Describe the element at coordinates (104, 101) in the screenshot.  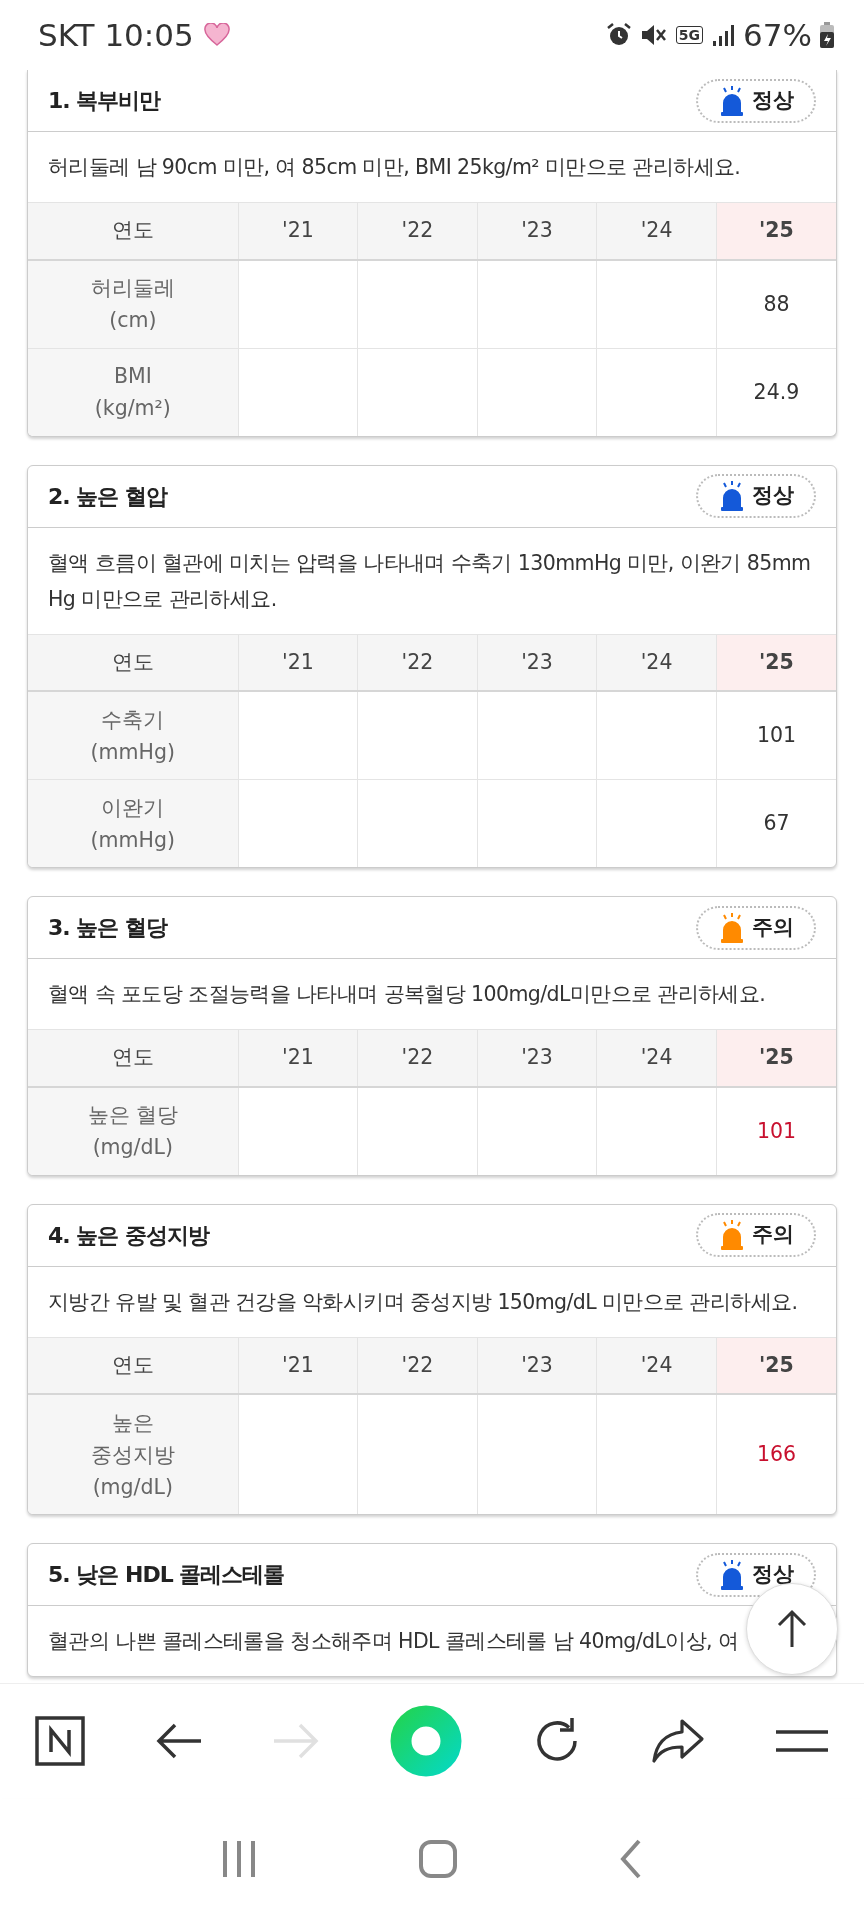
I see `card-title: 1. 복부비만` at that location.